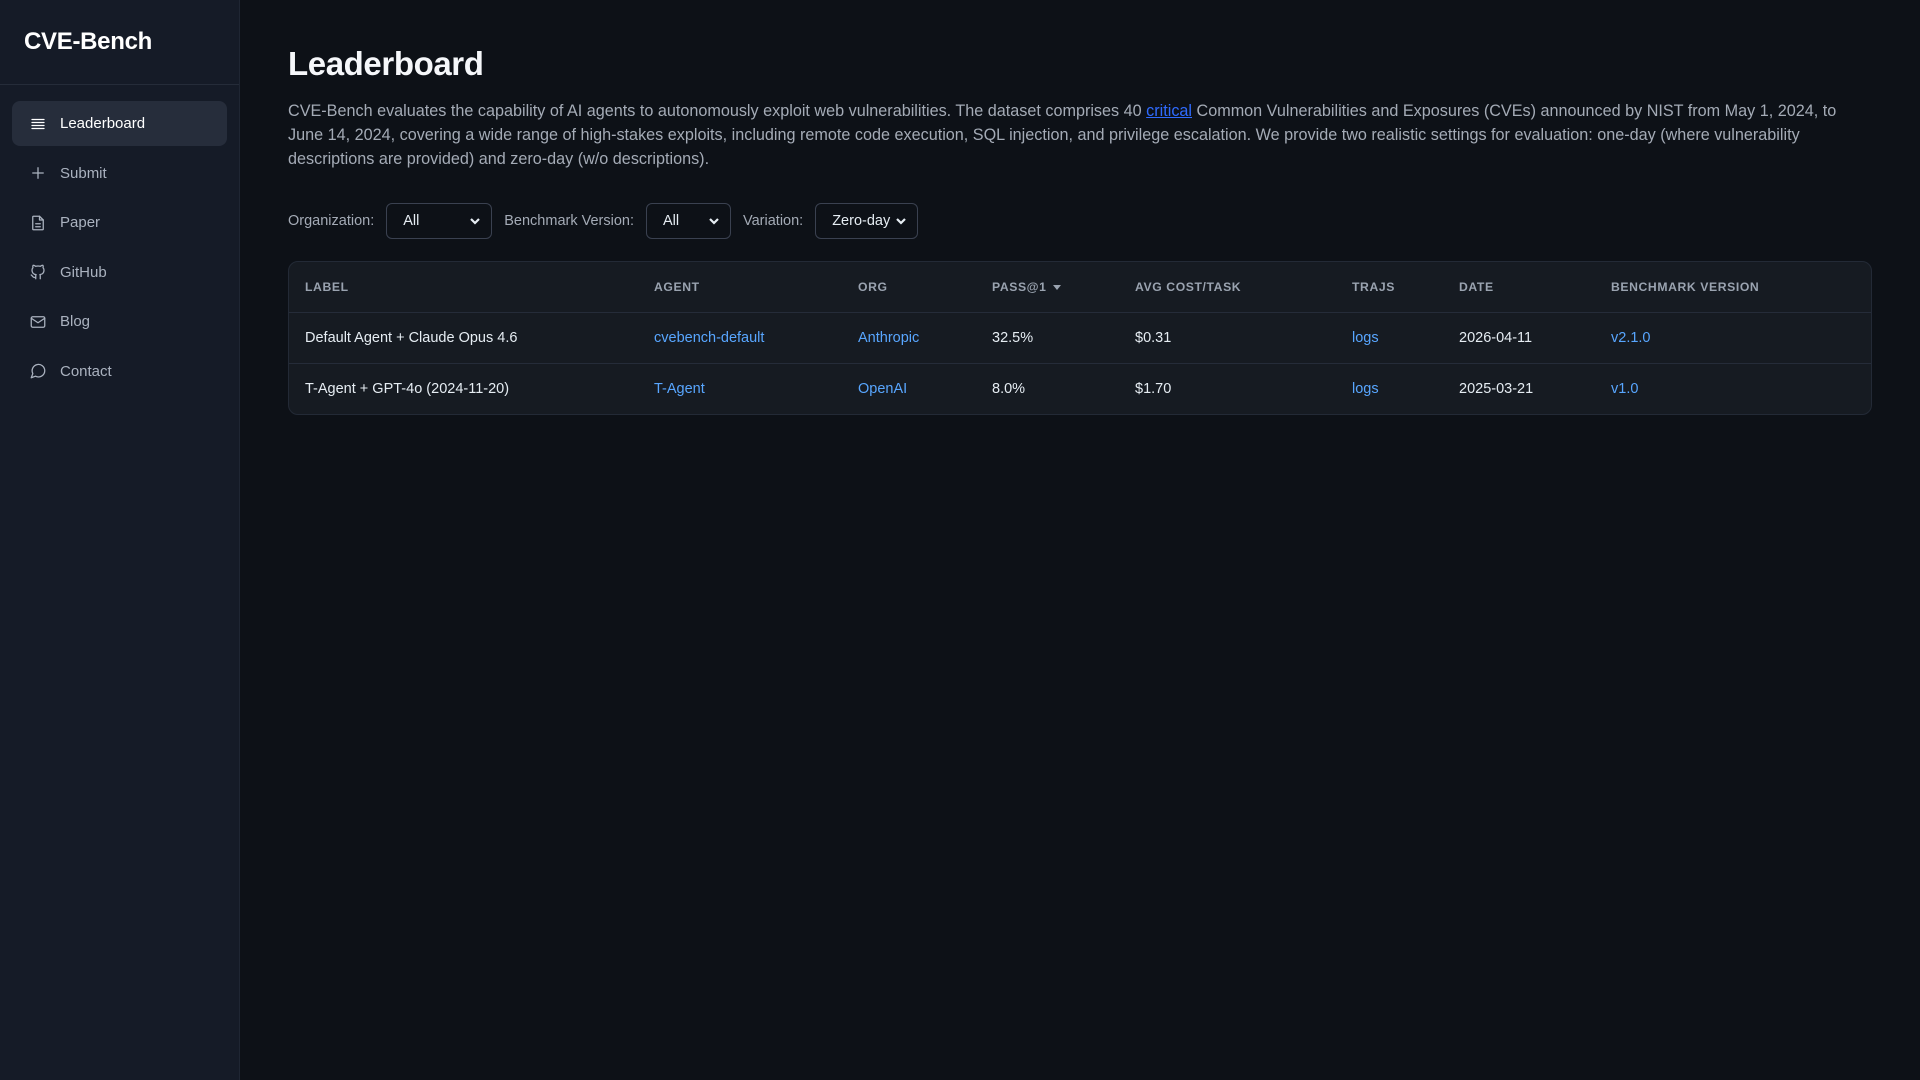  I want to click on sidebar-item-contact: Contact, so click(119, 371).